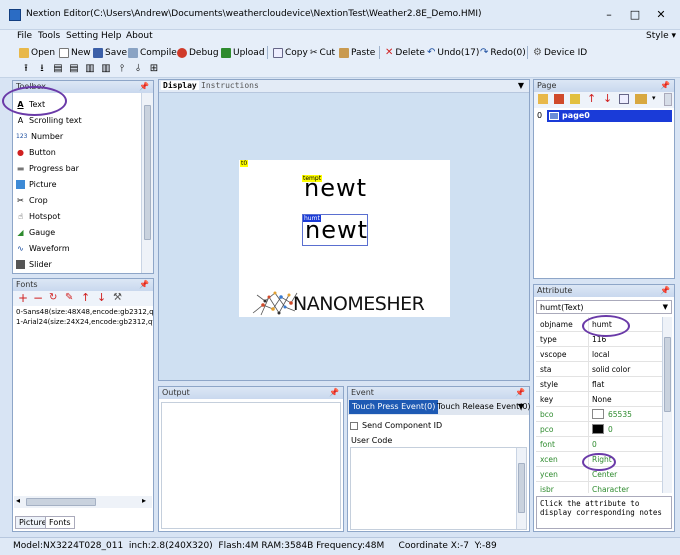 The width and height of the screenshot is (680, 555). What do you see at coordinates (230, 85) in the screenshot?
I see `tab-instructions: Instructions` at bounding box center [230, 85].